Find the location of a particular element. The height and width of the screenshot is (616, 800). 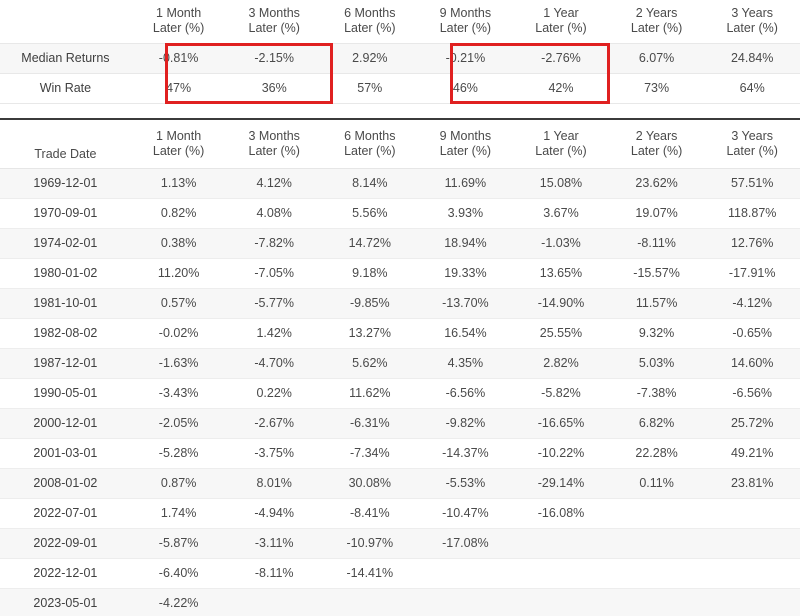

summary-col-header-3months: 3 Months Later (%) is located at coordinates (274, 21).